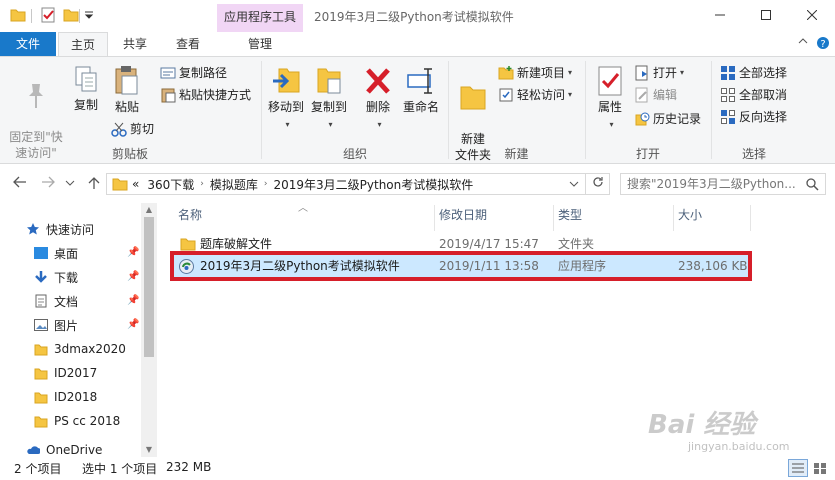 The image size is (835, 480). I want to click on paste-shortcut-button: 粘贴快捷方式, so click(205, 95).